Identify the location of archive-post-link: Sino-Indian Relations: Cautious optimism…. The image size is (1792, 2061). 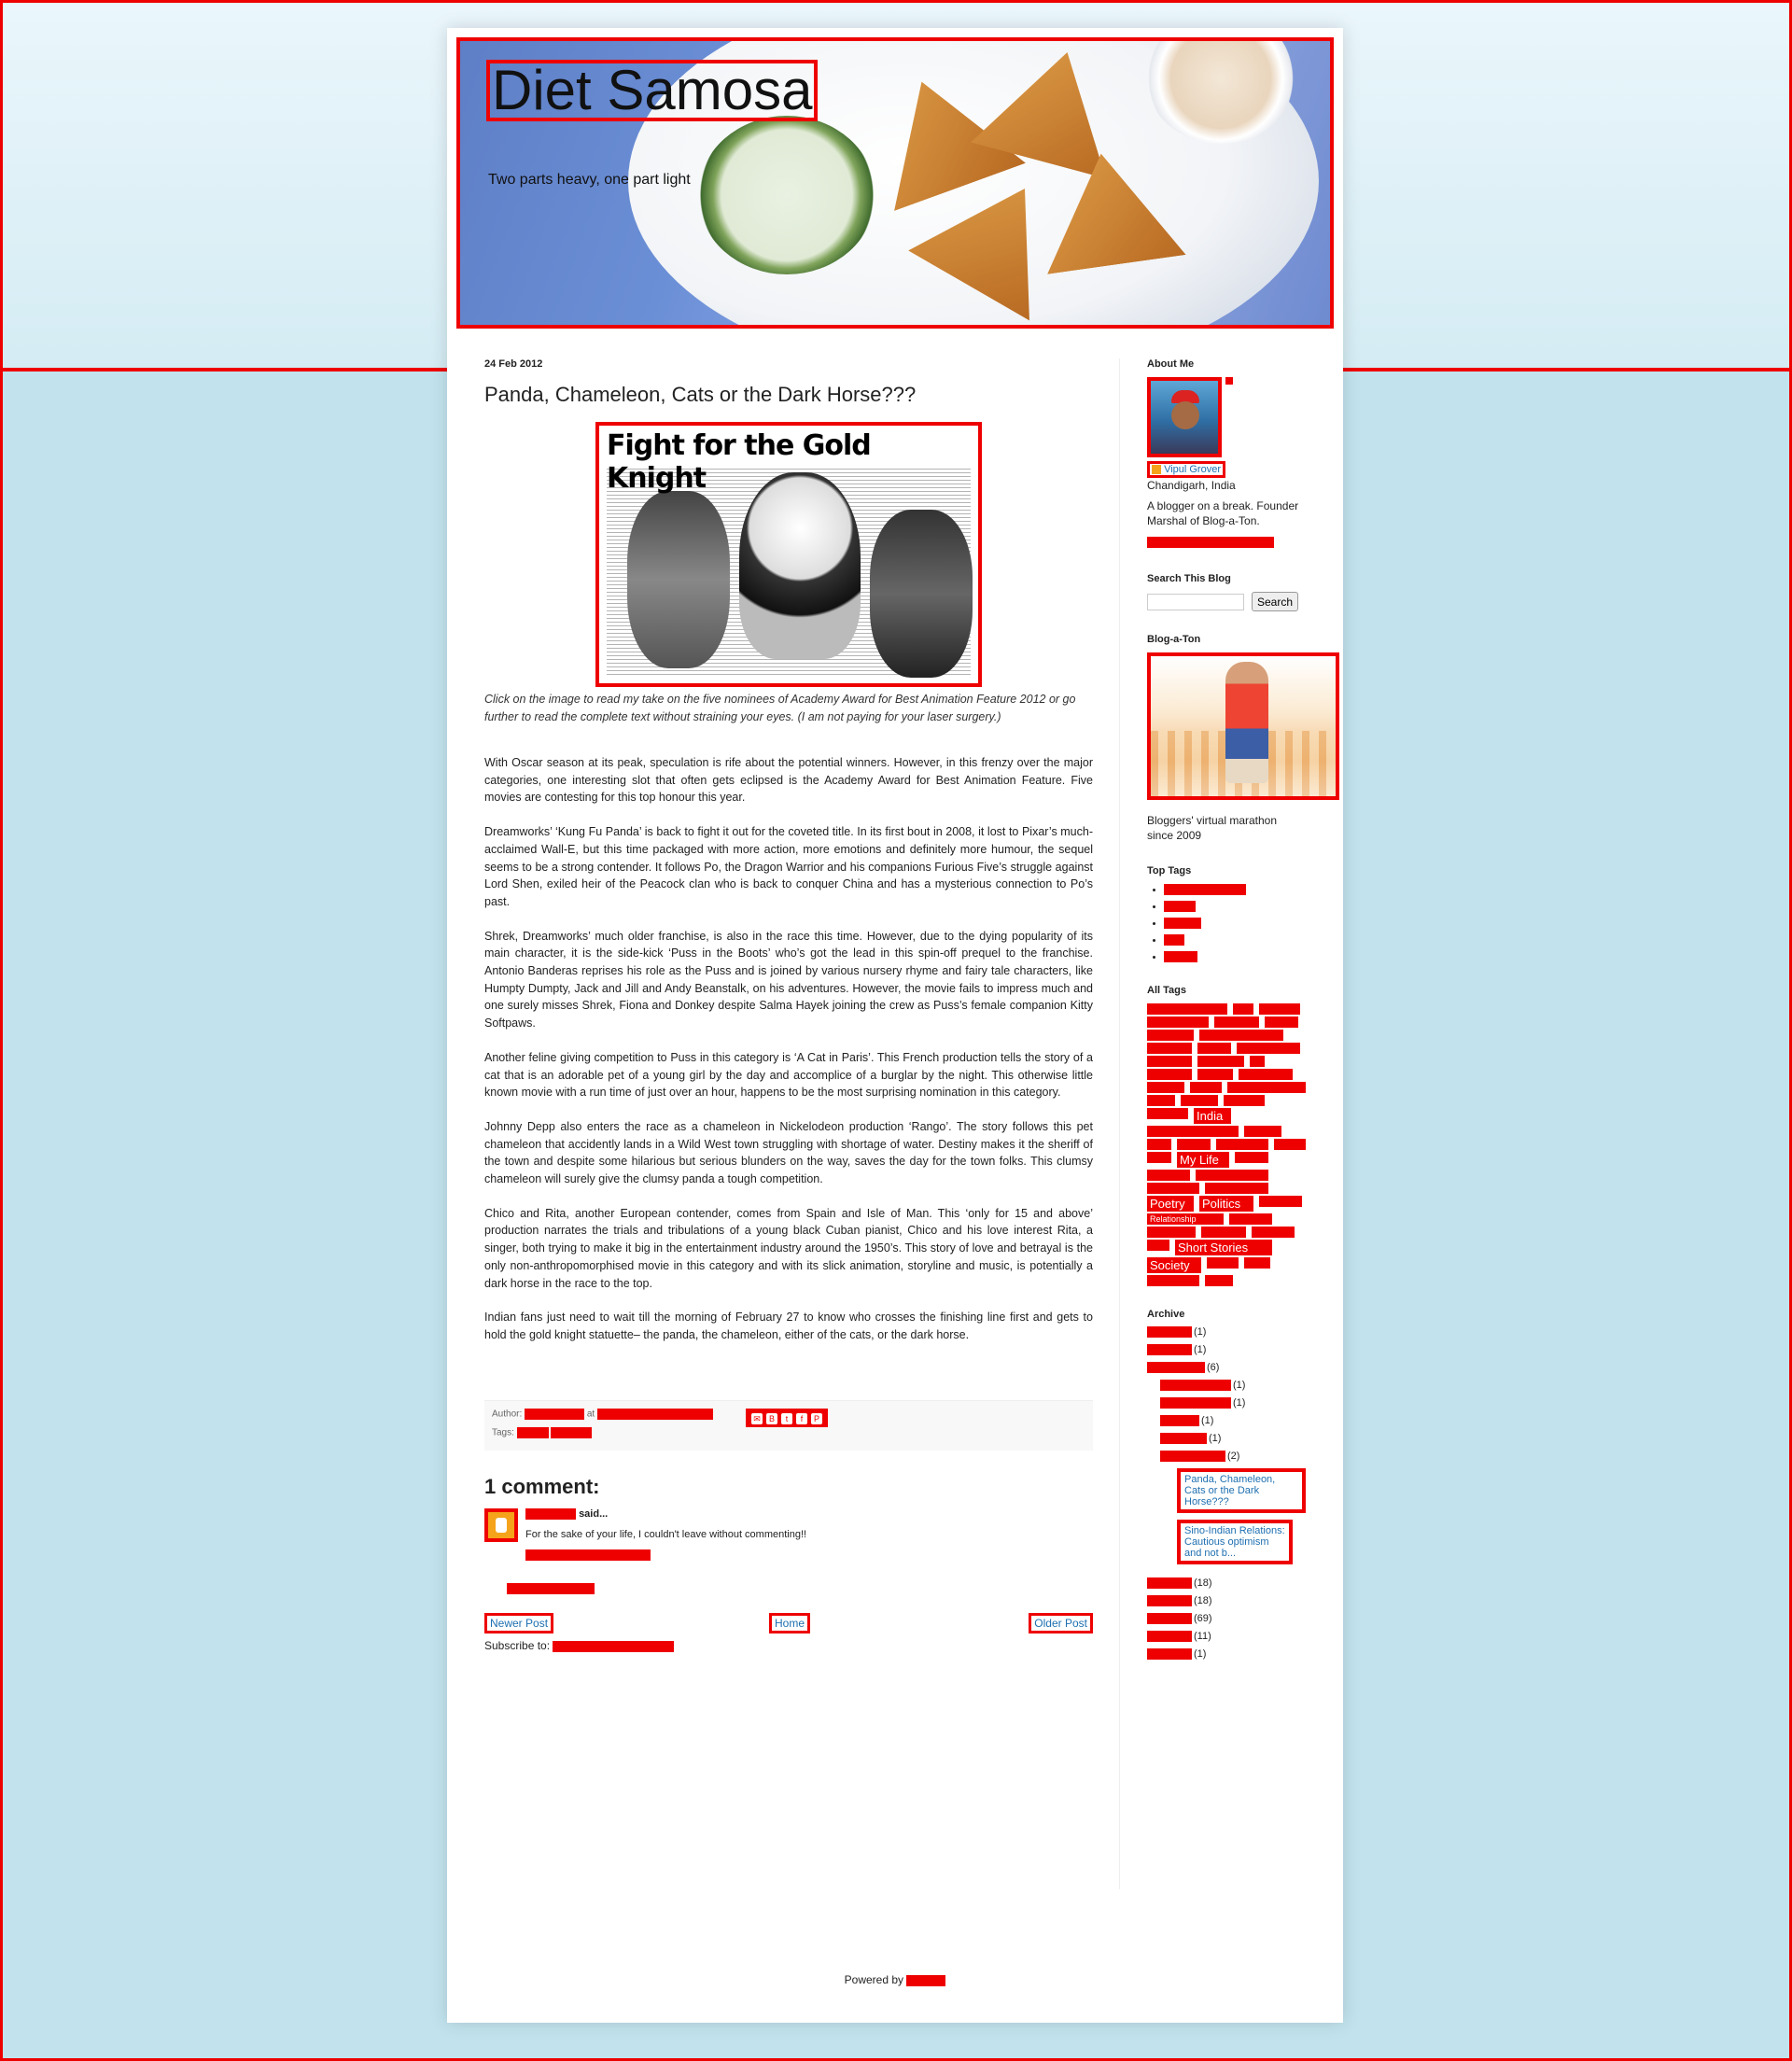
(1235, 1542).